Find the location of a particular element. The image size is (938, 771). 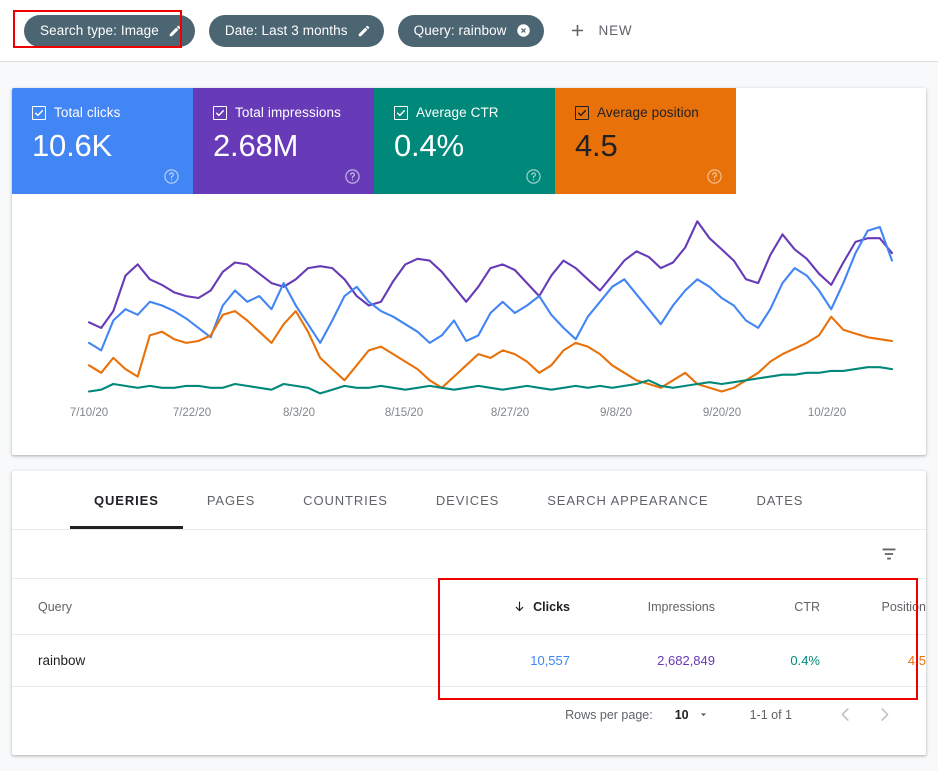

tab-label: DATES is located at coordinates (780, 500).